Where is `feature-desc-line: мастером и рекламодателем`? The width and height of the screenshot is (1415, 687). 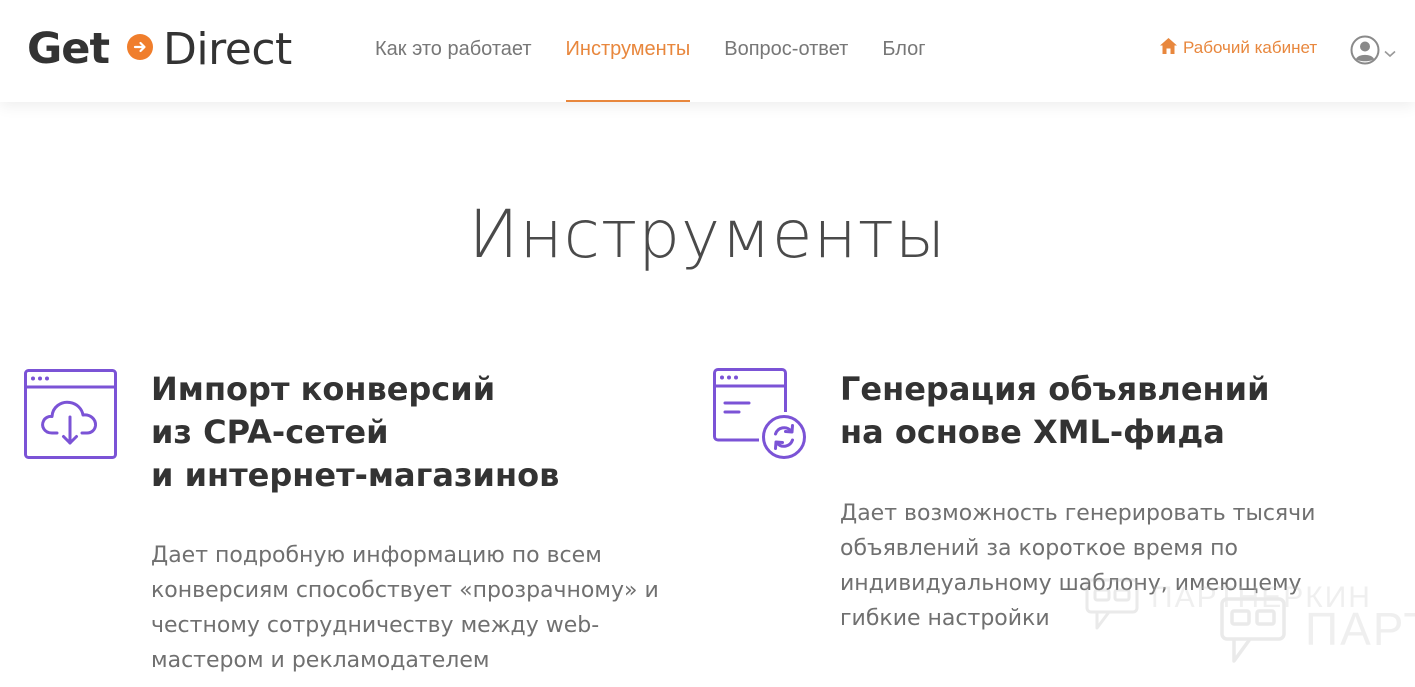
feature-desc-line: мастером и рекламодателем is located at coordinates (320, 660).